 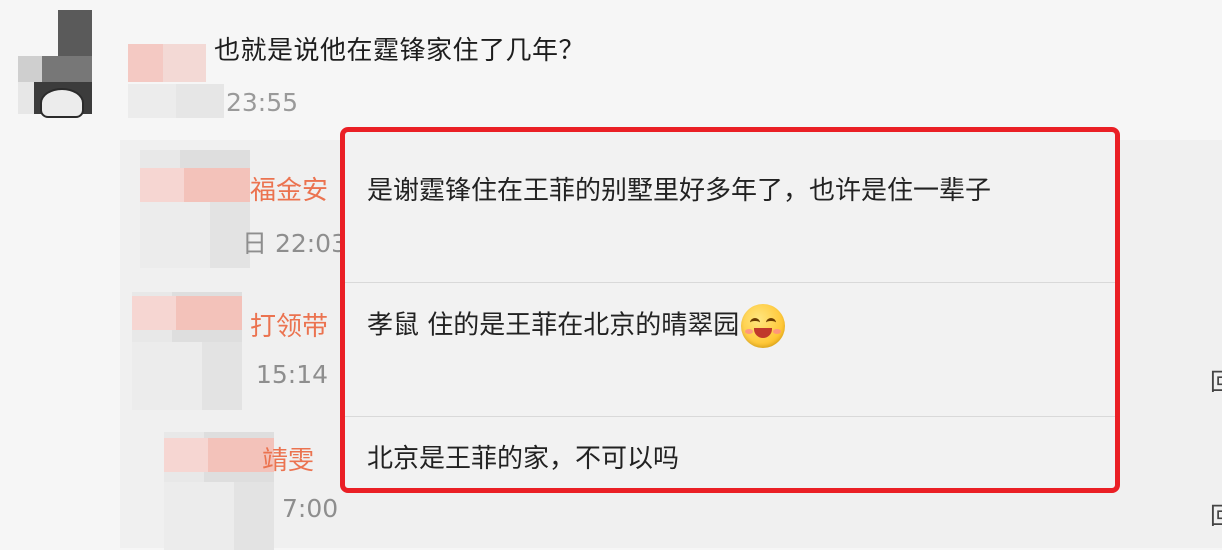 I want to click on smile-emoji-icon, so click(x=763, y=326).